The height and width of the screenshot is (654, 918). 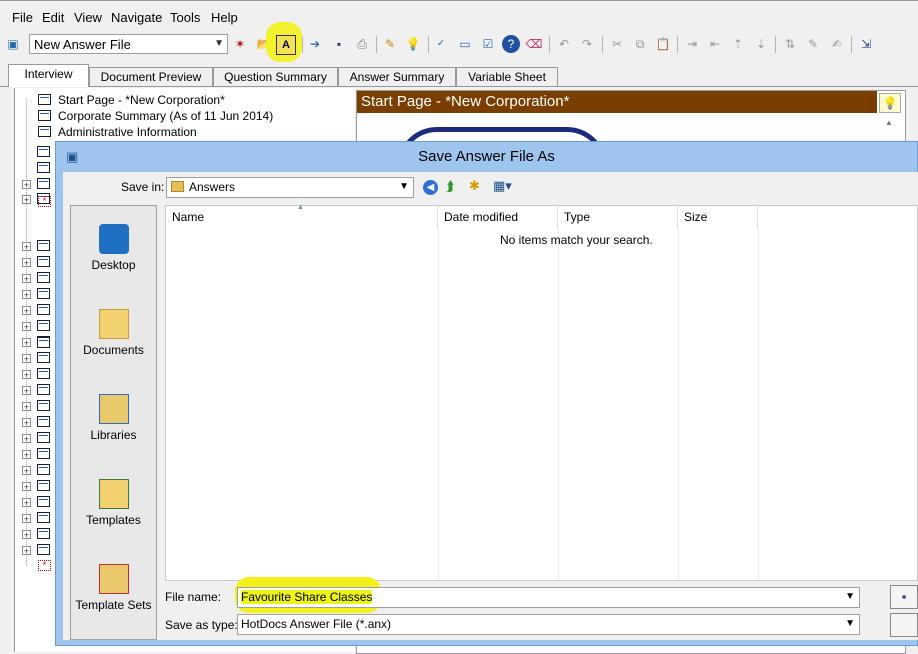 I want to click on menu-navigate: Navigate, so click(x=136, y=17).